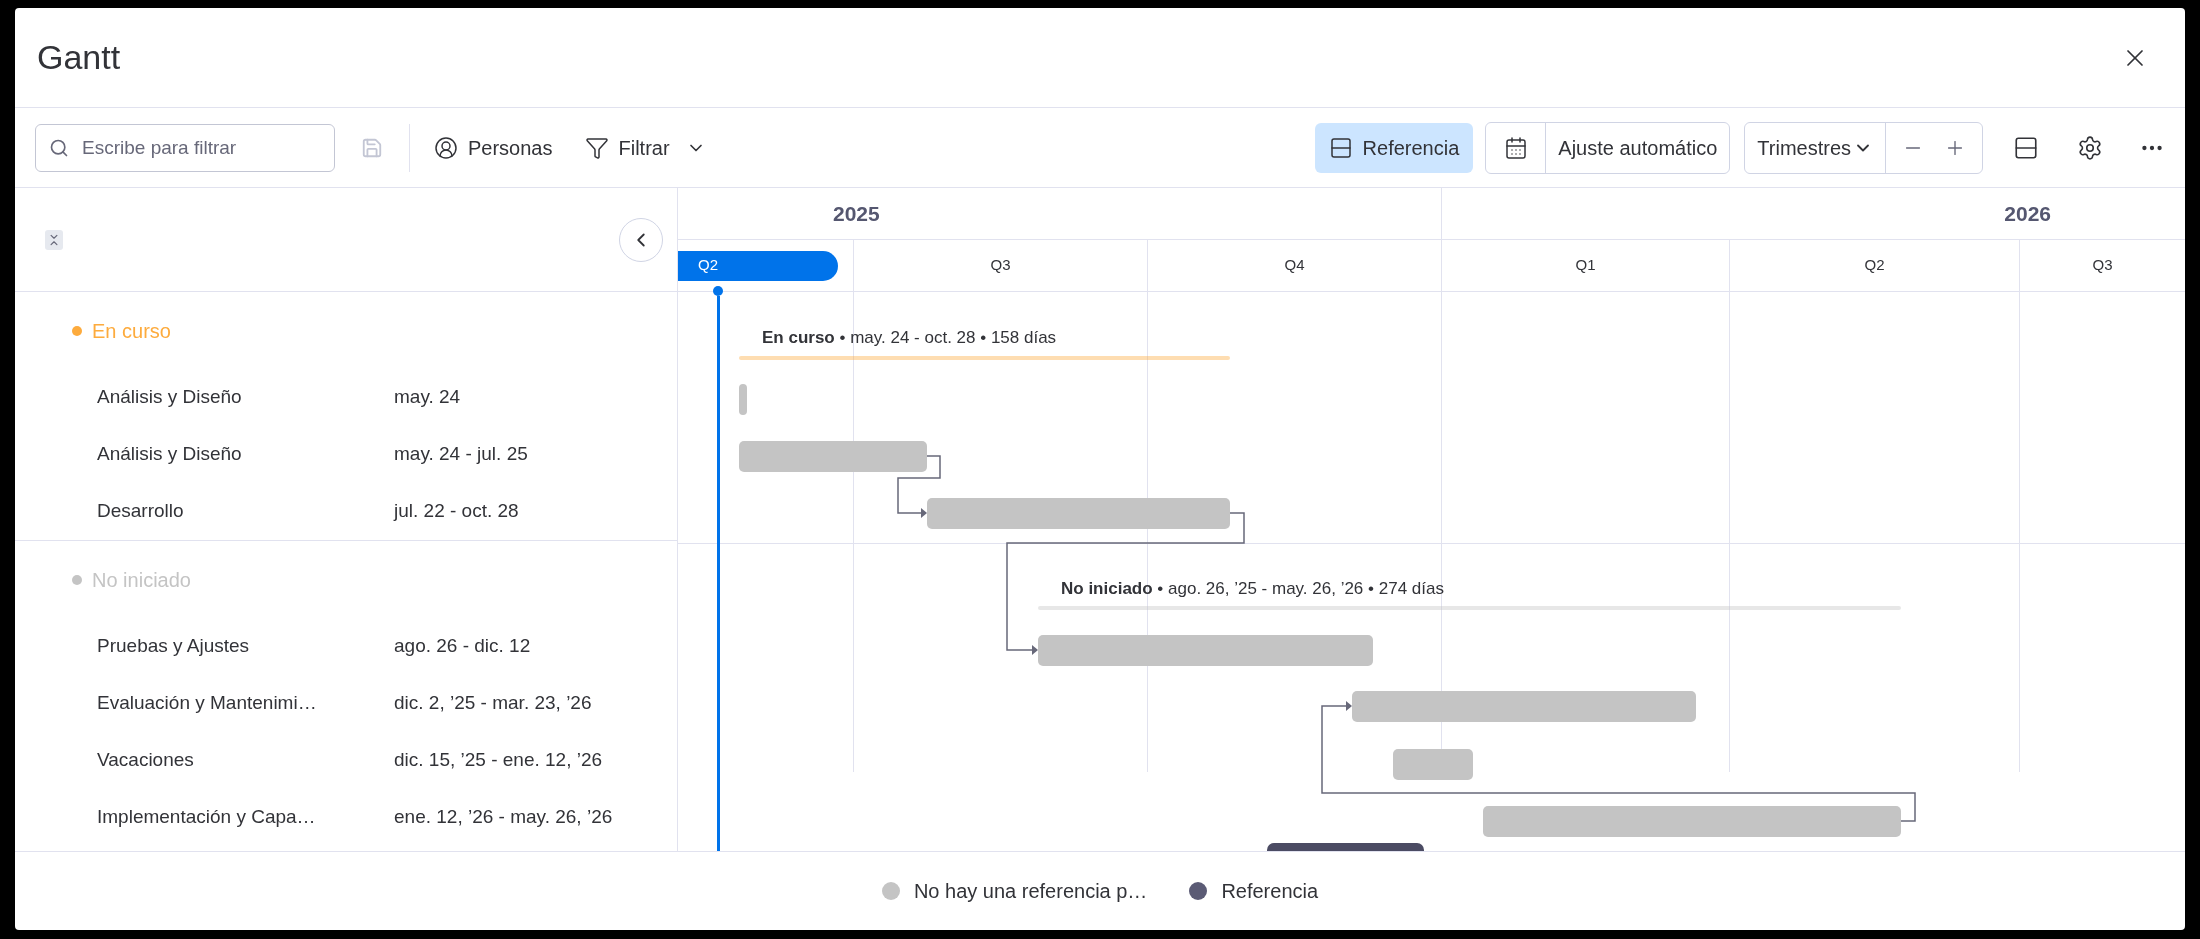  Describe the element at coordinates (1294, 265) in the screenshot. I see `quarter-tab: Q4` at that location.